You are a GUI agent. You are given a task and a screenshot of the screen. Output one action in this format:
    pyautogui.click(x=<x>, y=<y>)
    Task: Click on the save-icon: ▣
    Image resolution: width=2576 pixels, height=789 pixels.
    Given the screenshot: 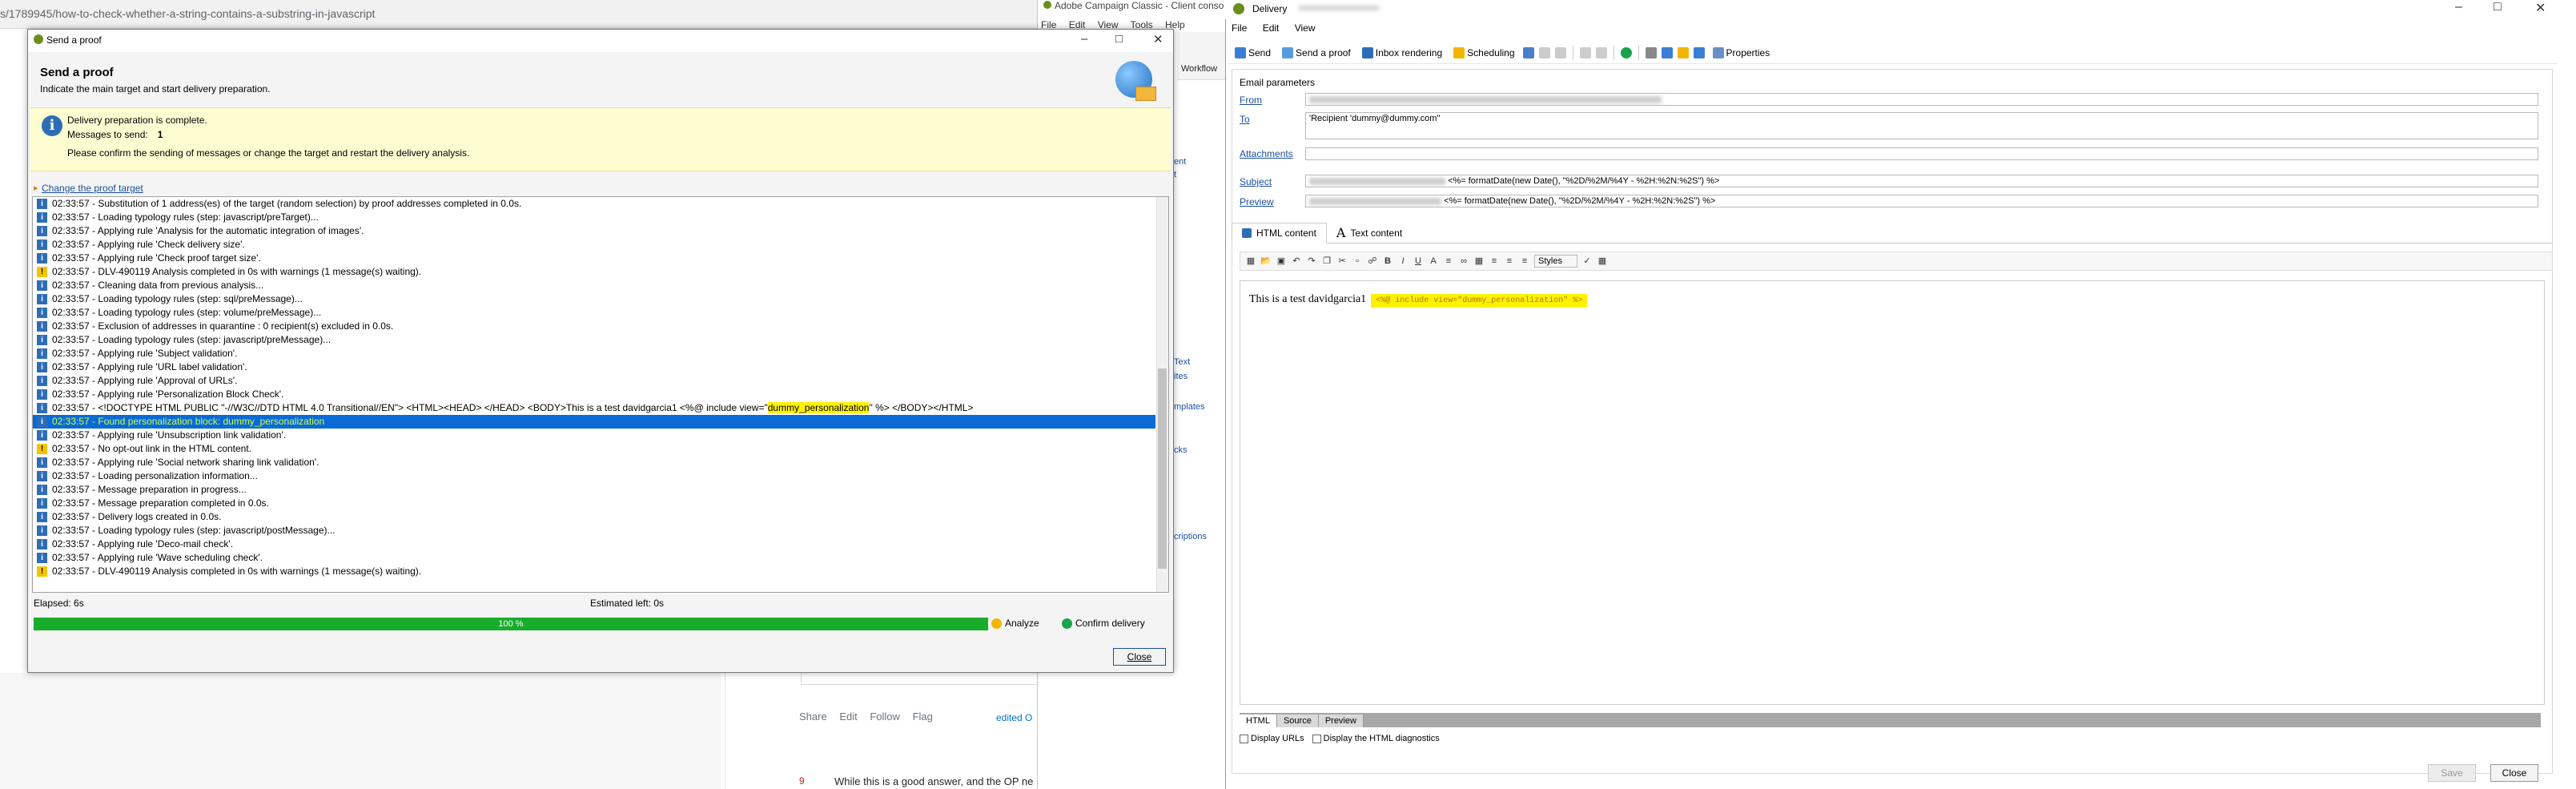 What is the action you would take?
    pyautogui.click(x=1281, y=262)
    